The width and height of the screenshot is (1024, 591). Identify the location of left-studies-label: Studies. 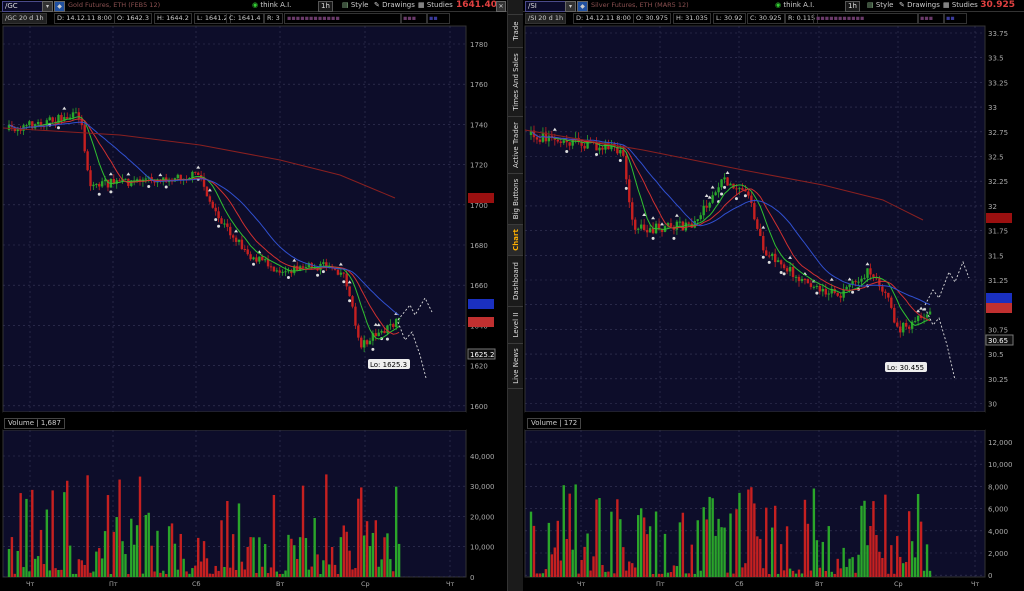
(439, 5).